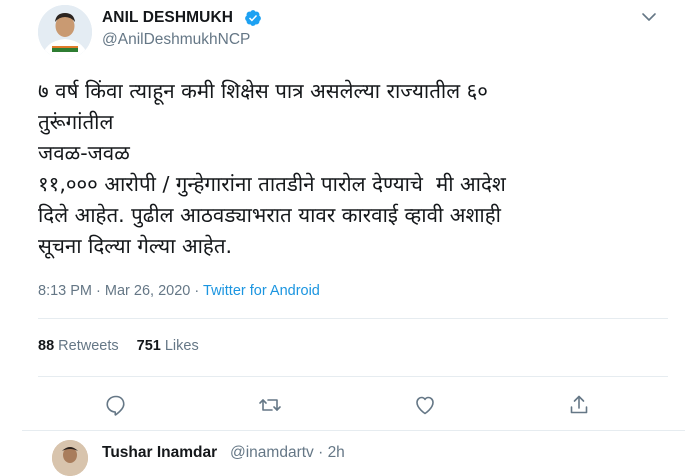 The image size is (685, 476). Describe the element at coordinates (116, 405) in the screenshot. I see `reply-icon` at that location.